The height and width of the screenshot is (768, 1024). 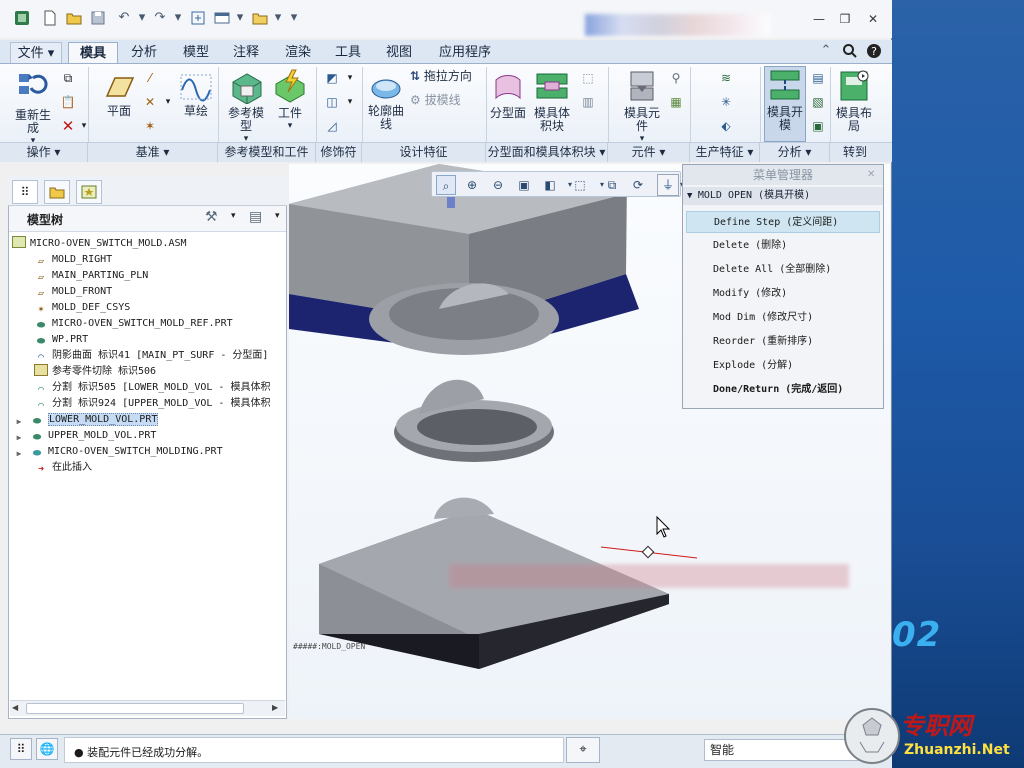 I want to click on display-style-icon: ◧, so click(x=550, y=185).